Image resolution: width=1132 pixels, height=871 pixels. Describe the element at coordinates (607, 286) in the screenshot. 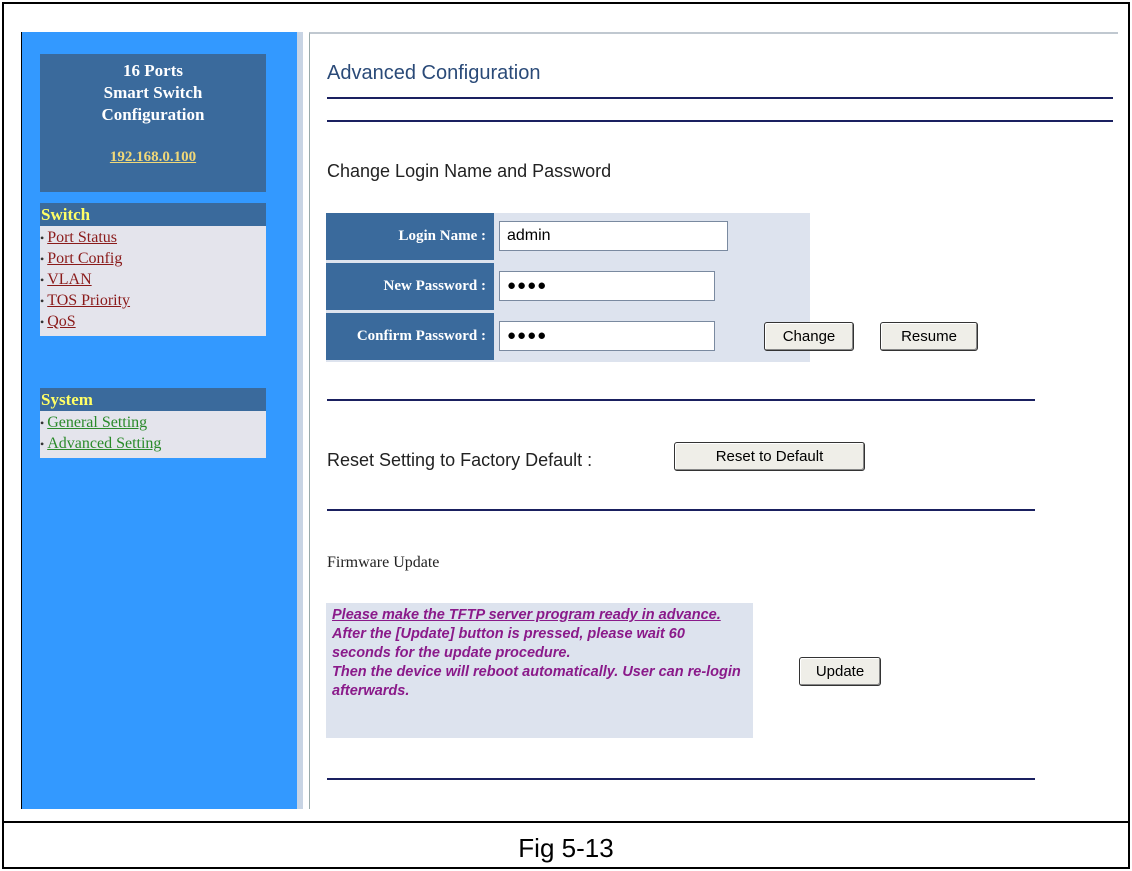

I see `new-password-input: ●●●●` at that location.